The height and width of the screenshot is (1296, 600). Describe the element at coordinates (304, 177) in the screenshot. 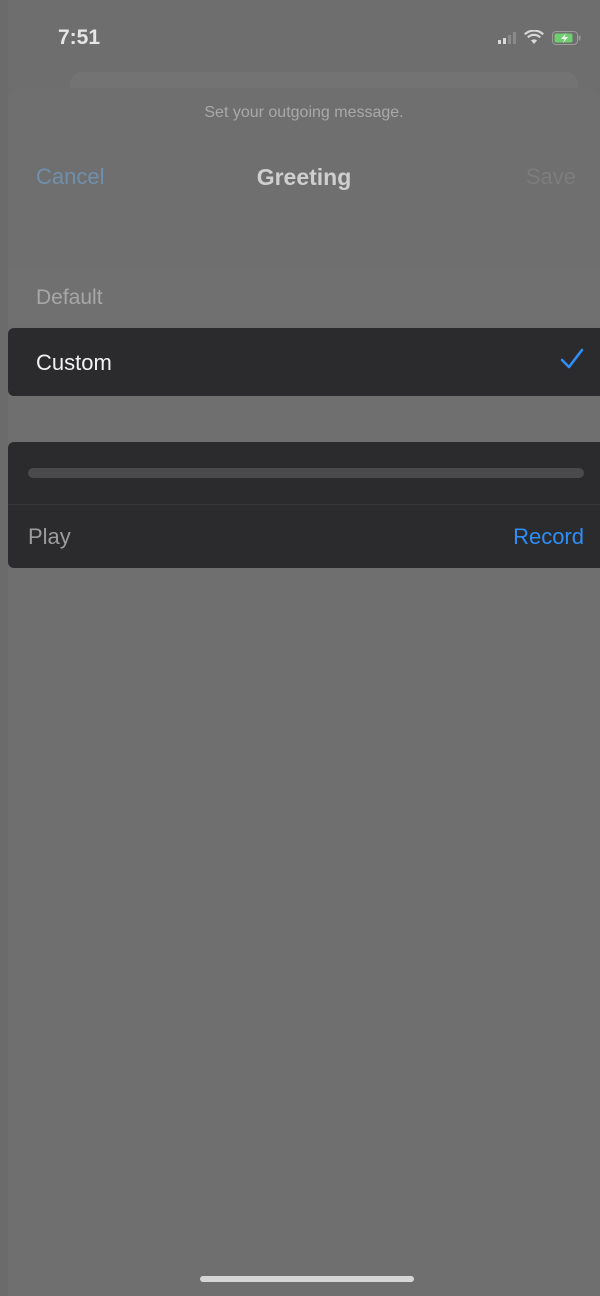

I see `page-title: Greeting` at that location.